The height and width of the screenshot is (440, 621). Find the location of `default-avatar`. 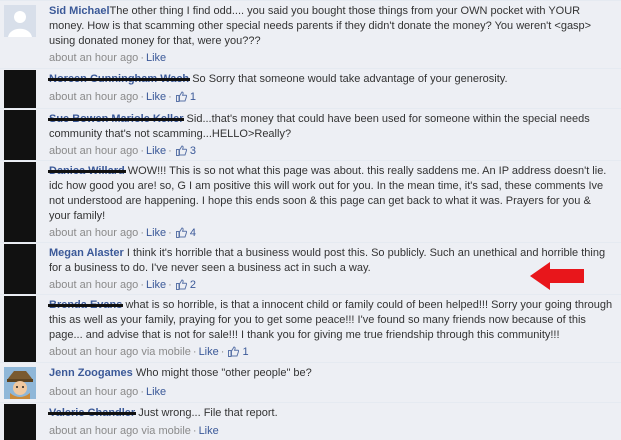

default-avatar is located at coordinates (20, 21).